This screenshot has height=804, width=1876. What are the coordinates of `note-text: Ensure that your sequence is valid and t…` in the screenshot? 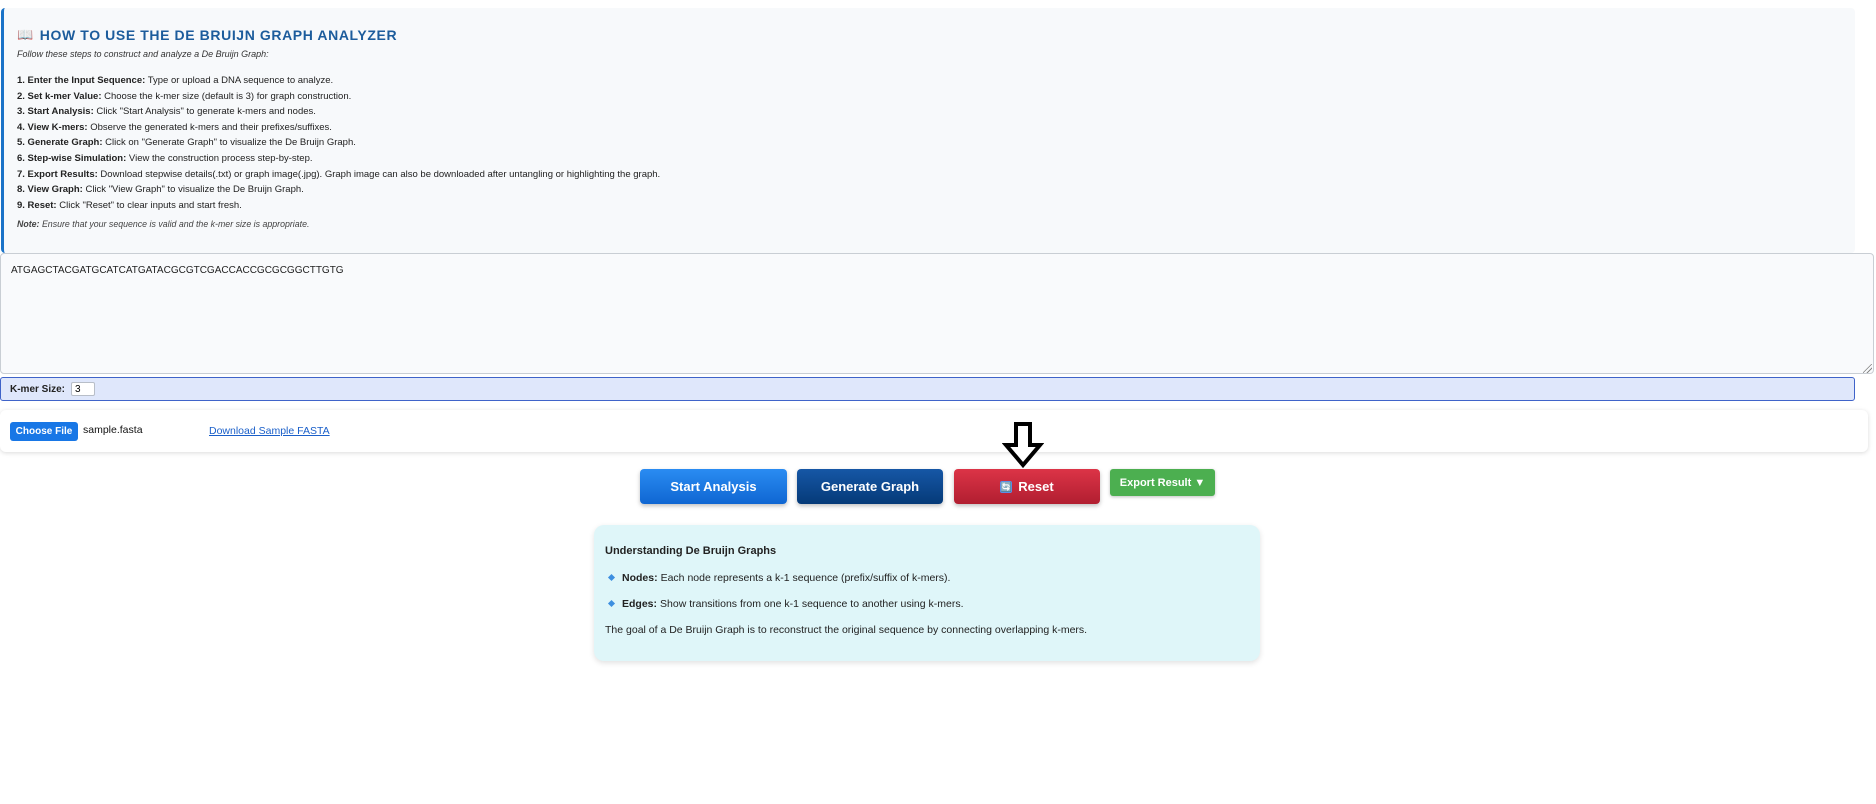 It's located at (175, 224).